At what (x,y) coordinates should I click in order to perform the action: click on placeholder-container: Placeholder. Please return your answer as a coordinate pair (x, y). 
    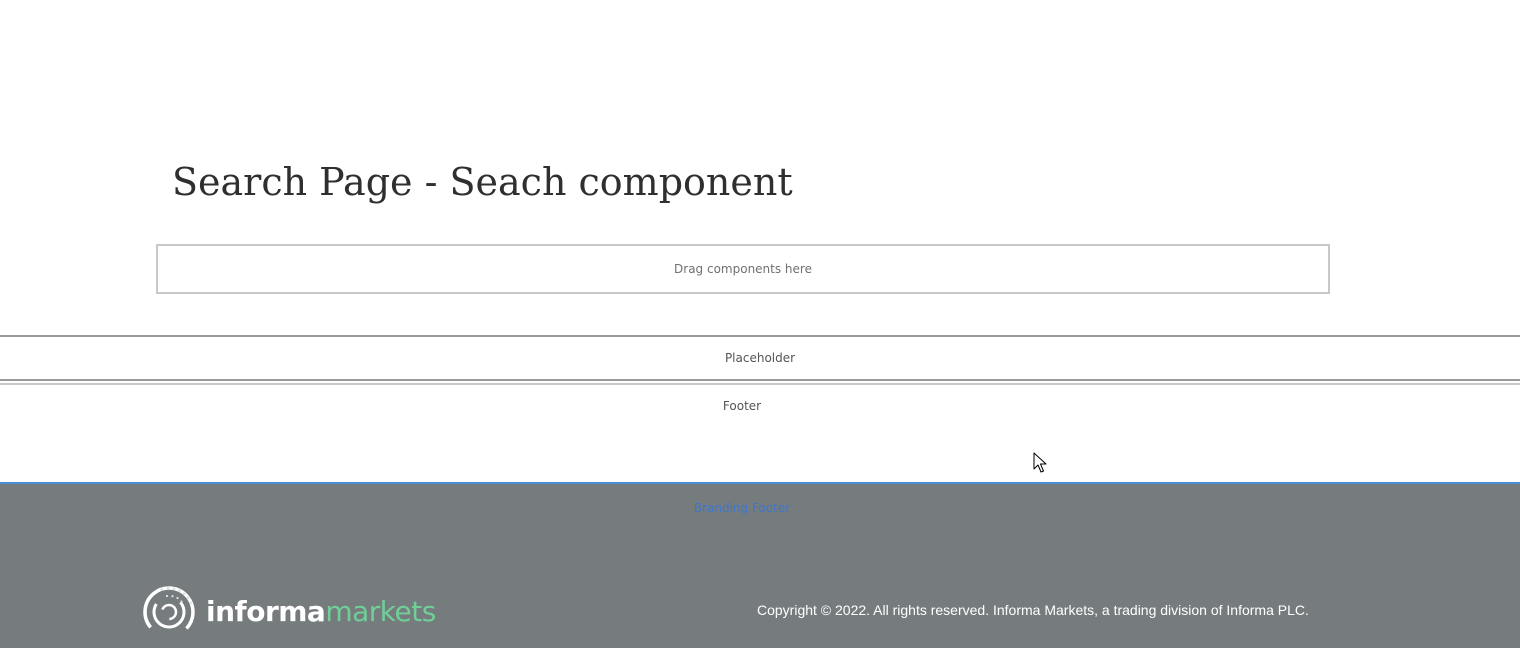
    Looking at the image, I should click on (760, 358).